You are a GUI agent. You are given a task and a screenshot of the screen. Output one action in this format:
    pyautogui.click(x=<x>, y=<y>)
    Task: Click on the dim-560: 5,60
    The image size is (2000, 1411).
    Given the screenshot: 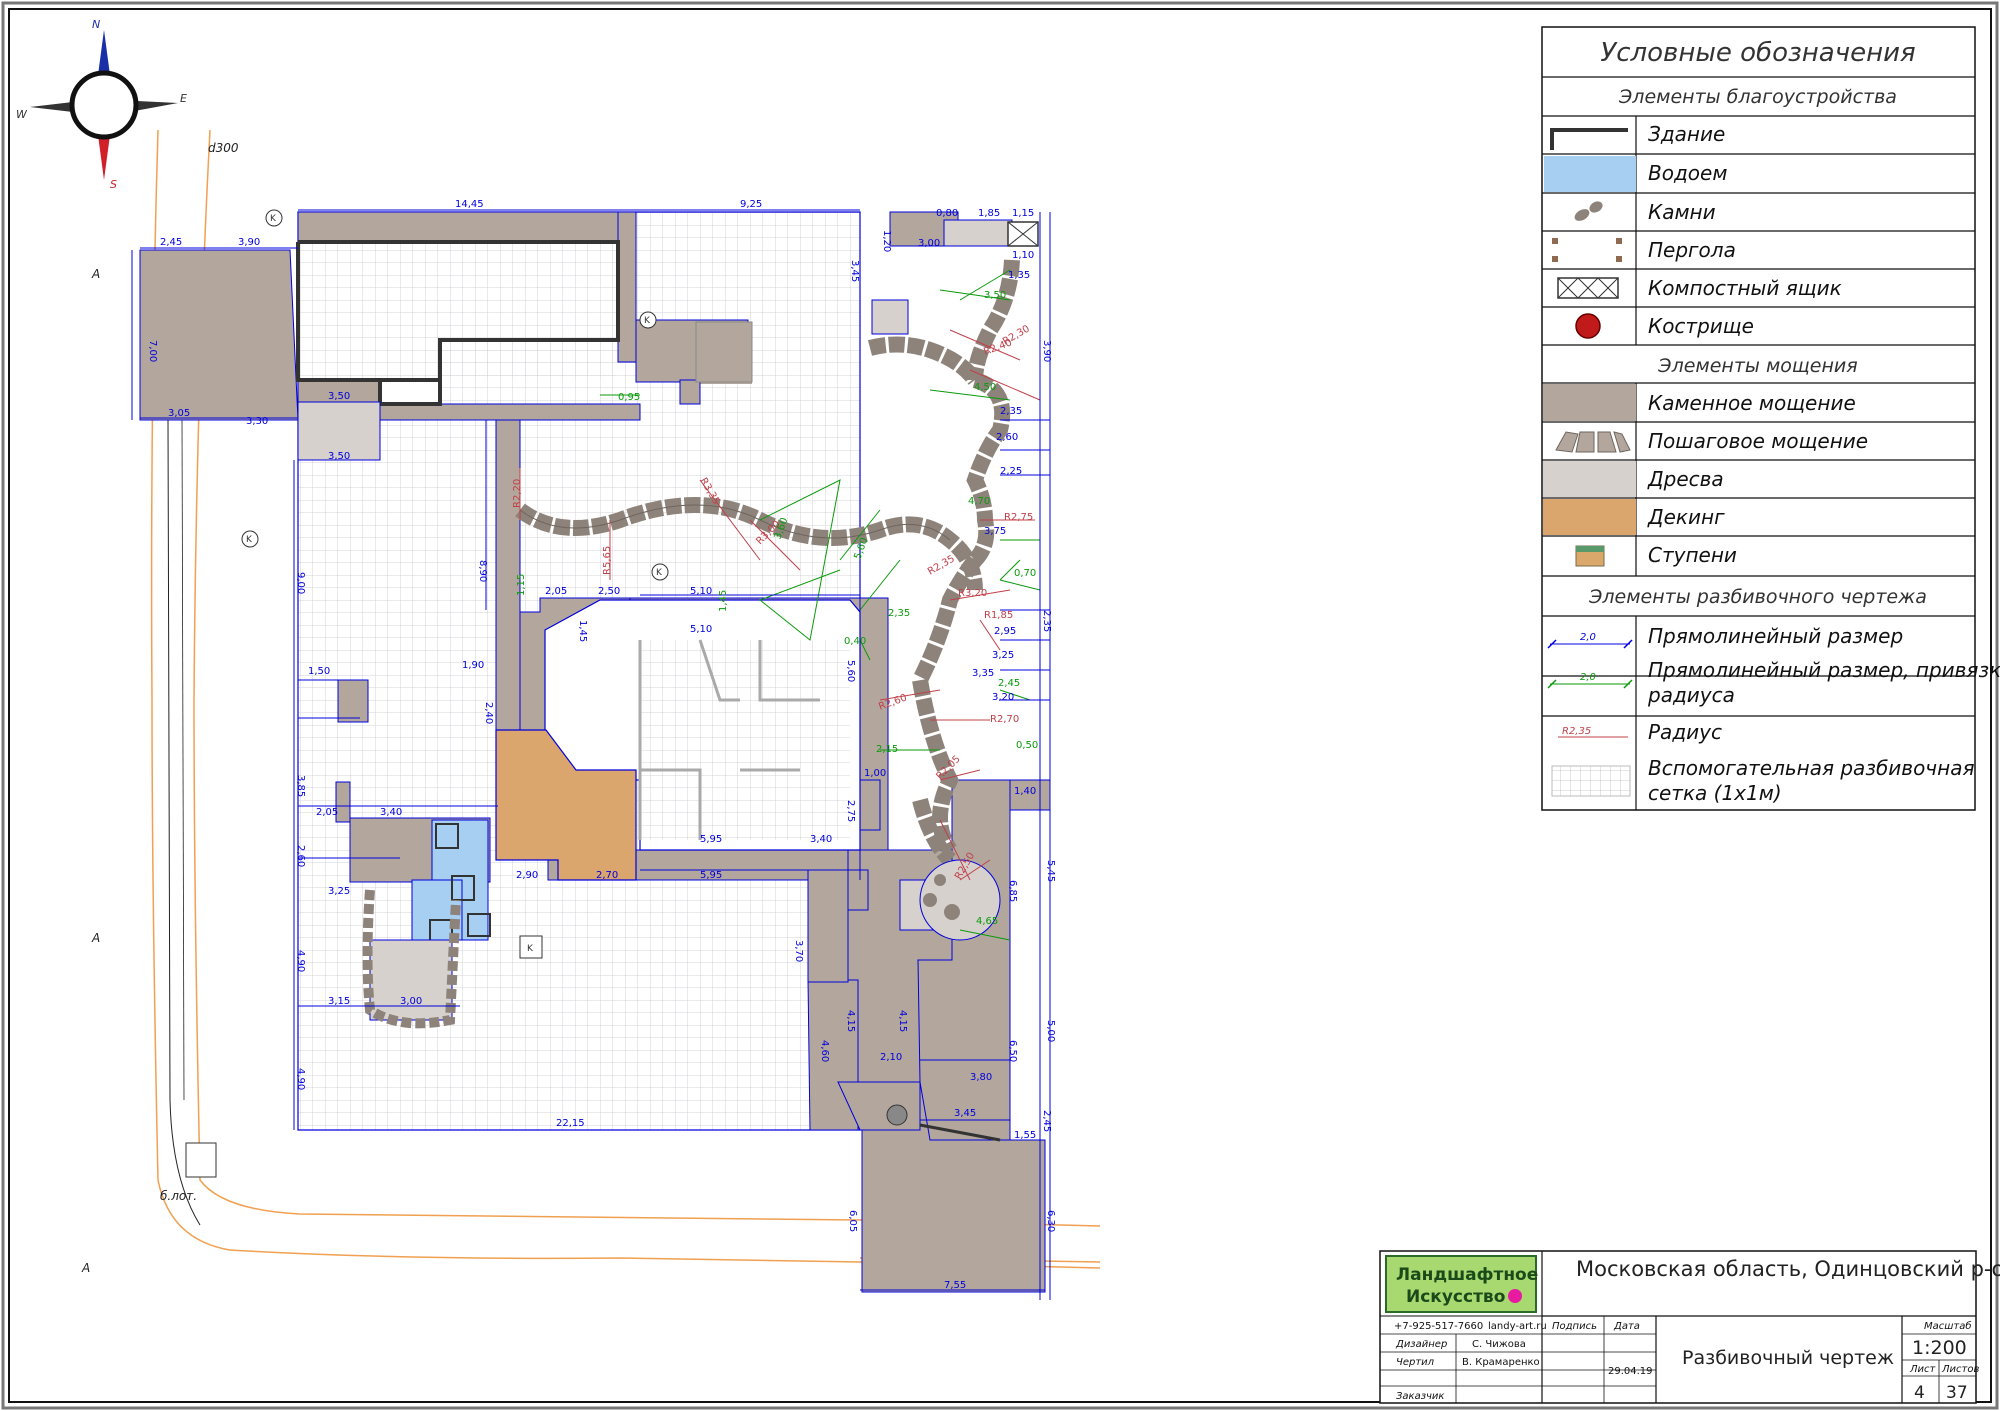 What is the action you would take?
    pyautogui.click(x=850, y=671)
    